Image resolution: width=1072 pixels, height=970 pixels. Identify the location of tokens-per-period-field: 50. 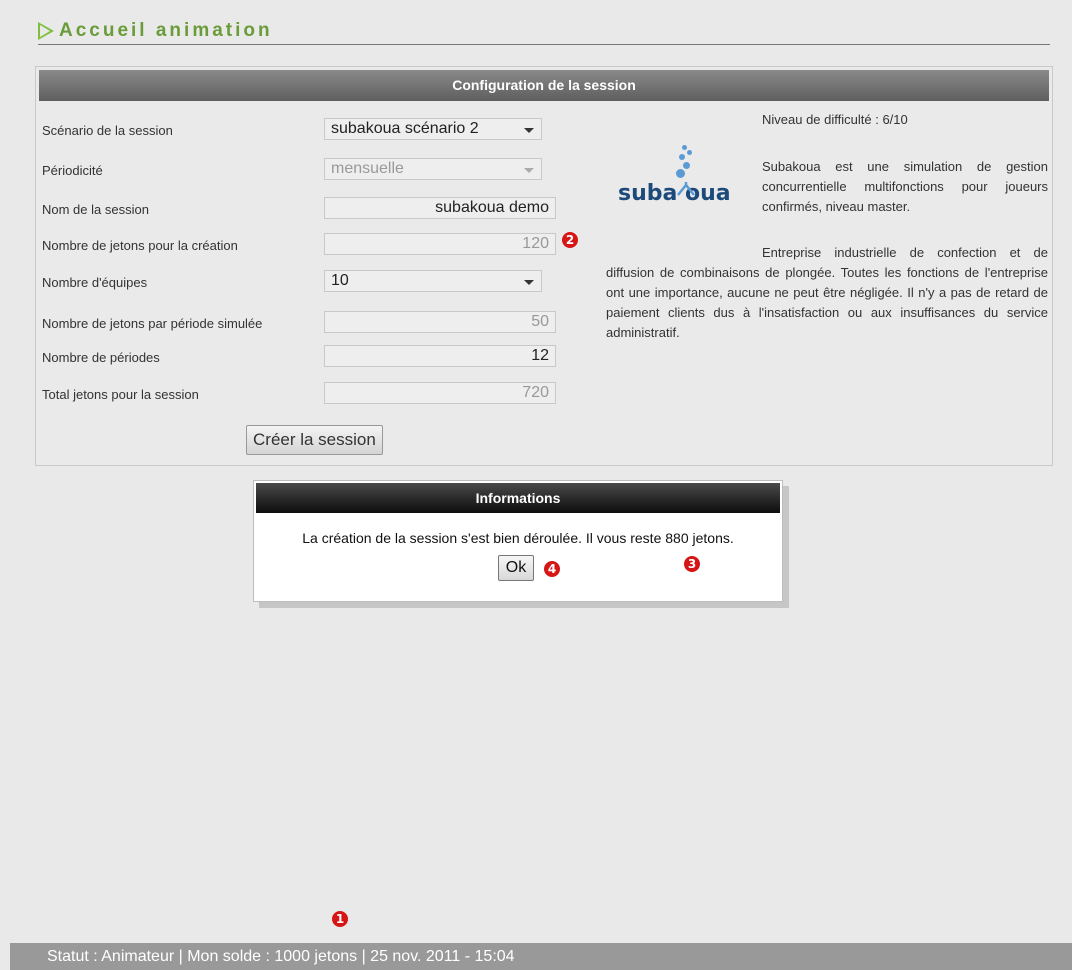
(440, 322).